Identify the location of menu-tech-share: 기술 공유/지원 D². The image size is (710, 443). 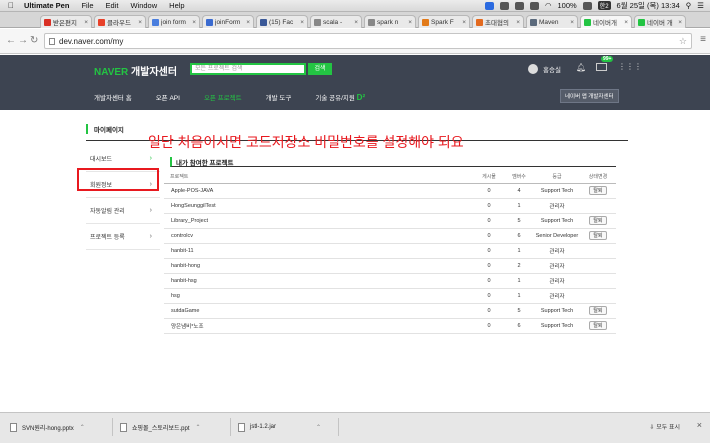
(340, 97).